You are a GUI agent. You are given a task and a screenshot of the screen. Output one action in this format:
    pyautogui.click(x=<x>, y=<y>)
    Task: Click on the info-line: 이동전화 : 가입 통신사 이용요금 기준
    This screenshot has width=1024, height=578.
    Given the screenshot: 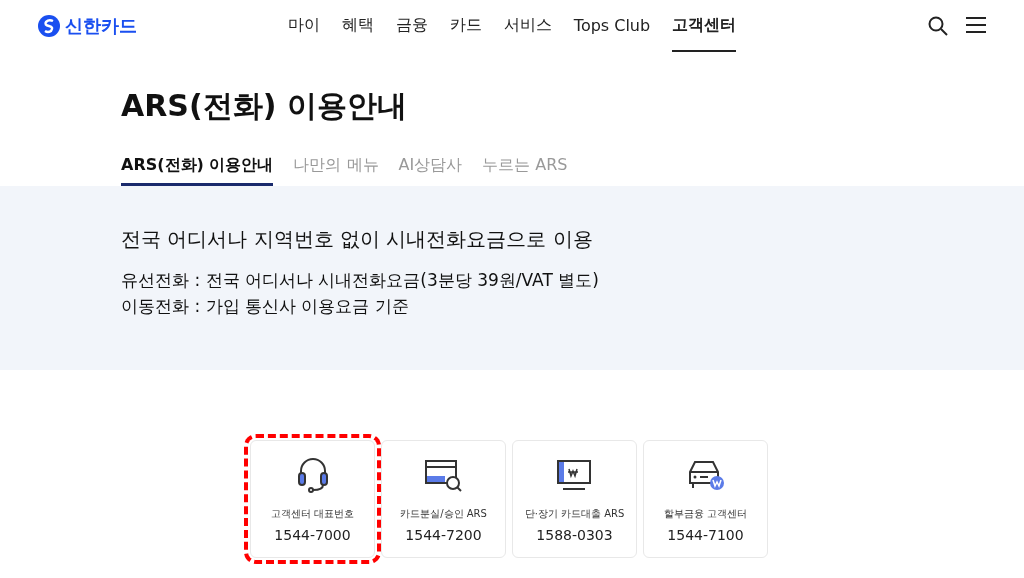 What is the action you would take?
    pyautogui.click(x=265, y=306)
    